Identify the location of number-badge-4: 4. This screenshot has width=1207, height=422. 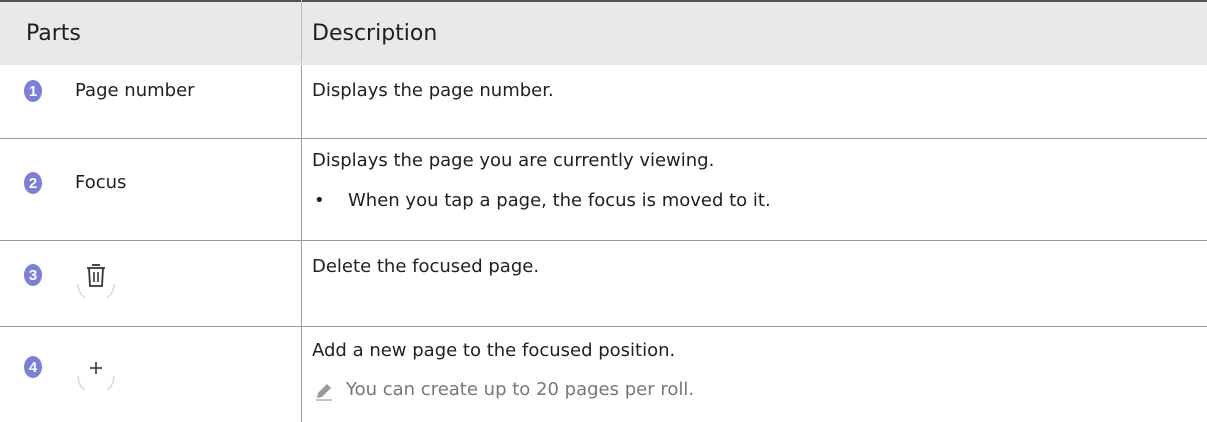
(33, 367).